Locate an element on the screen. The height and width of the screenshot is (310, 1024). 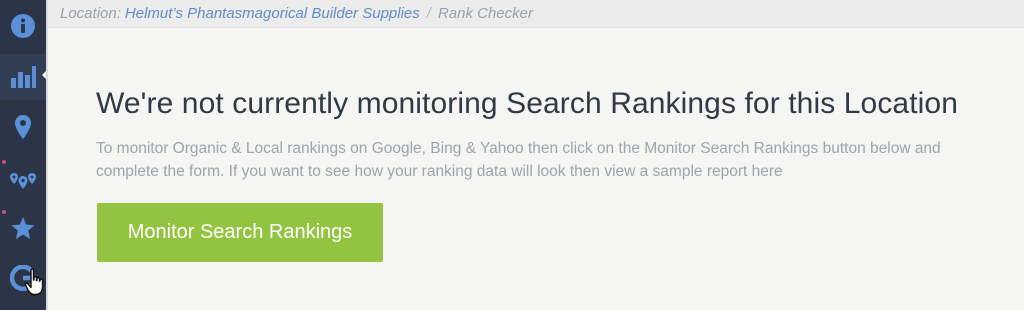
sidebar-item-google is located at coordinates (23, 278).